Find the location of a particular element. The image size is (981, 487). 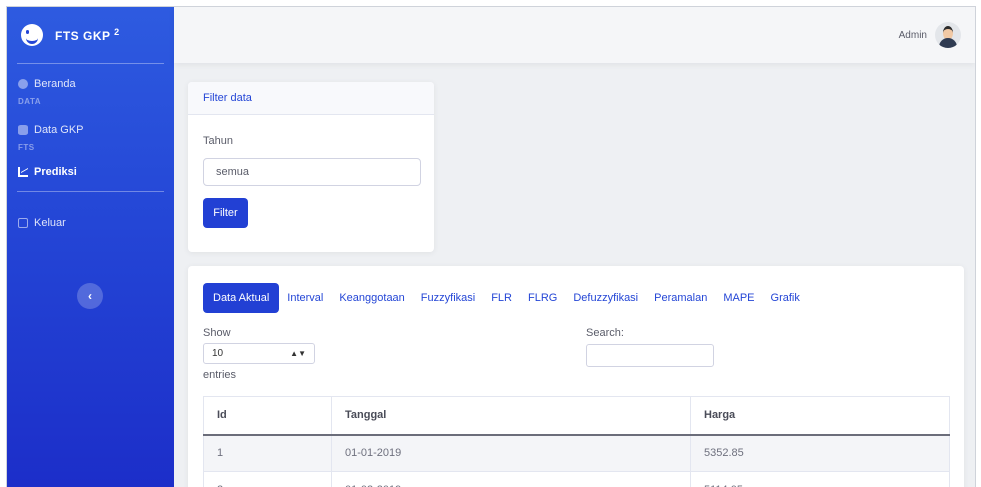

sidebar-item-data-gkp: Data GKP is located at coordinates (90, 130).